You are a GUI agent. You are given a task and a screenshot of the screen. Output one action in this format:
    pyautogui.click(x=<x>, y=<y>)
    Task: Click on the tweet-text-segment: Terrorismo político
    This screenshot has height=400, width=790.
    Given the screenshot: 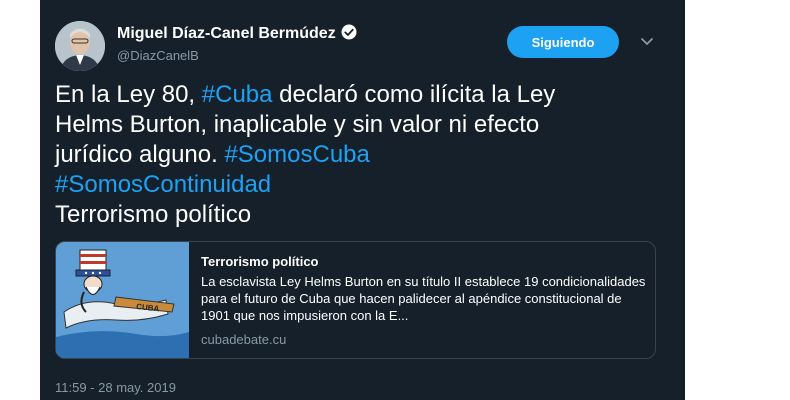 What is the action you would take?
    pyautogui.click(x=153, y=214)
    